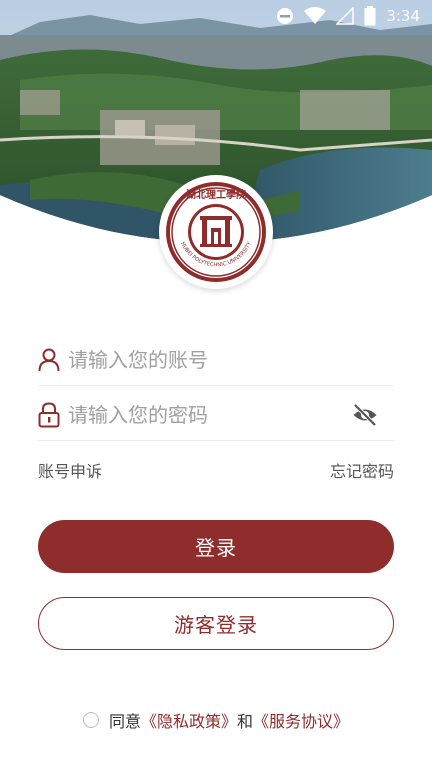 The width and height of the screenshot is (432, 769). Describe the element at coordinates (203, 359) in the screenshot. I see `account-input` at that location.